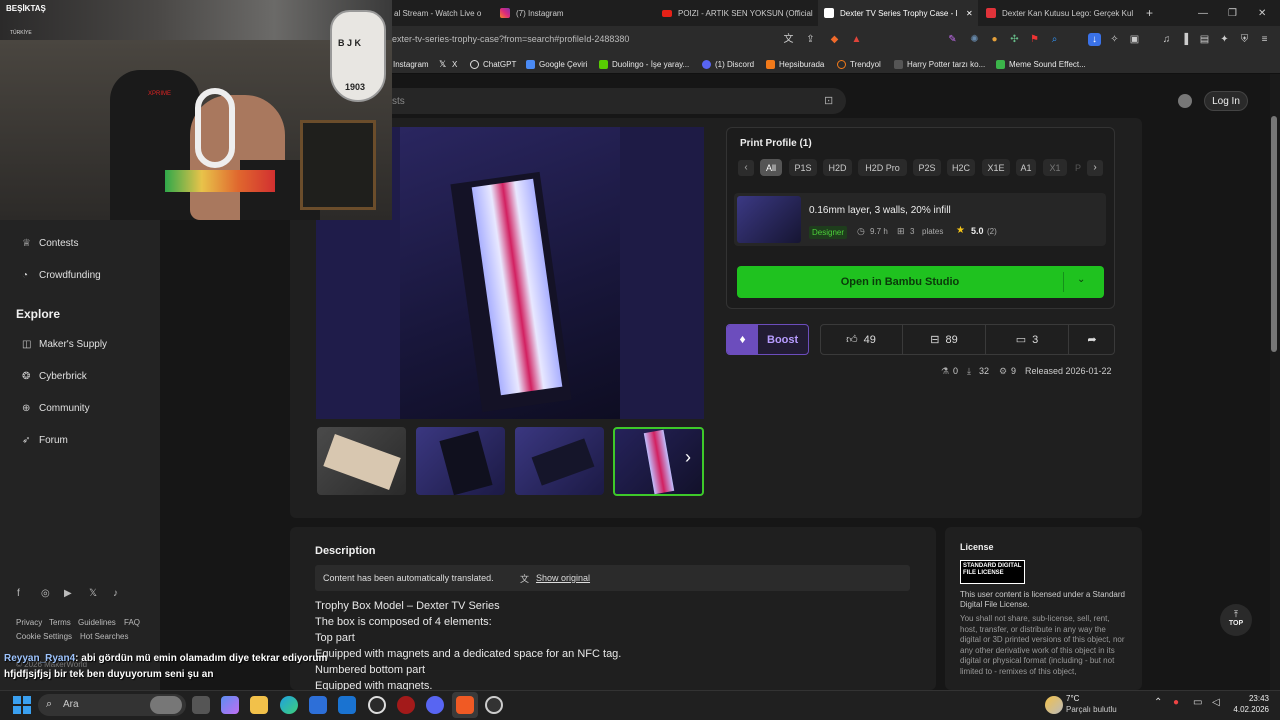 The width and height of the screenshot is (1280, 720). Describe the element at coordinates (969, 13) in the screenshot. I see `close-icon: ✕` at that location.